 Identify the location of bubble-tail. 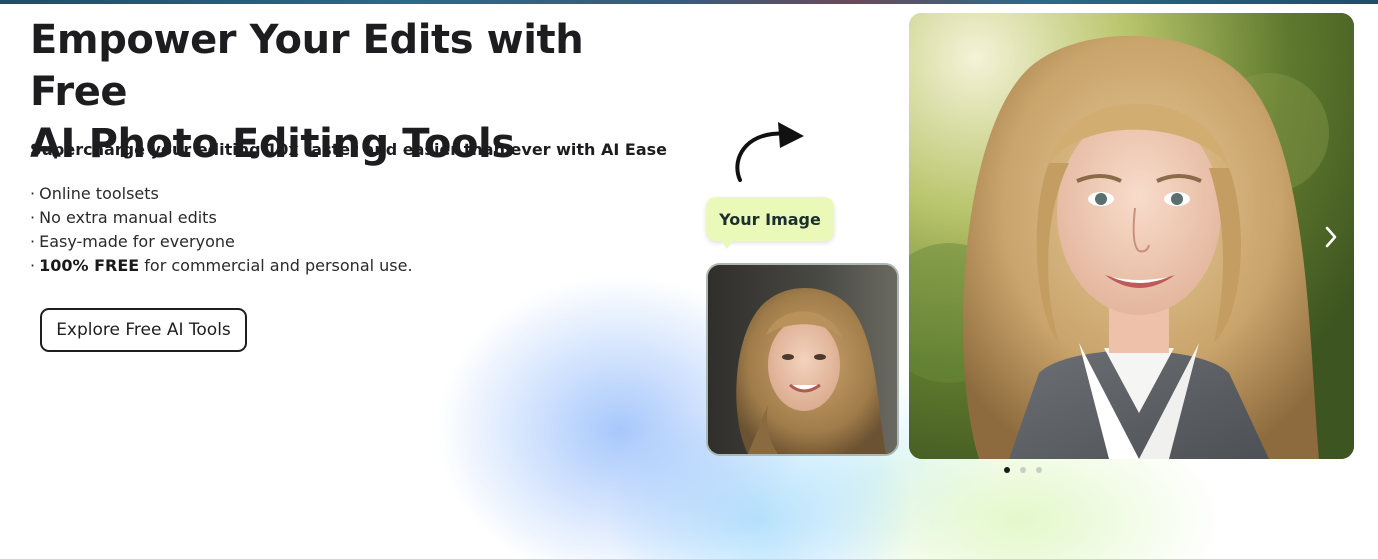
(727, 244).